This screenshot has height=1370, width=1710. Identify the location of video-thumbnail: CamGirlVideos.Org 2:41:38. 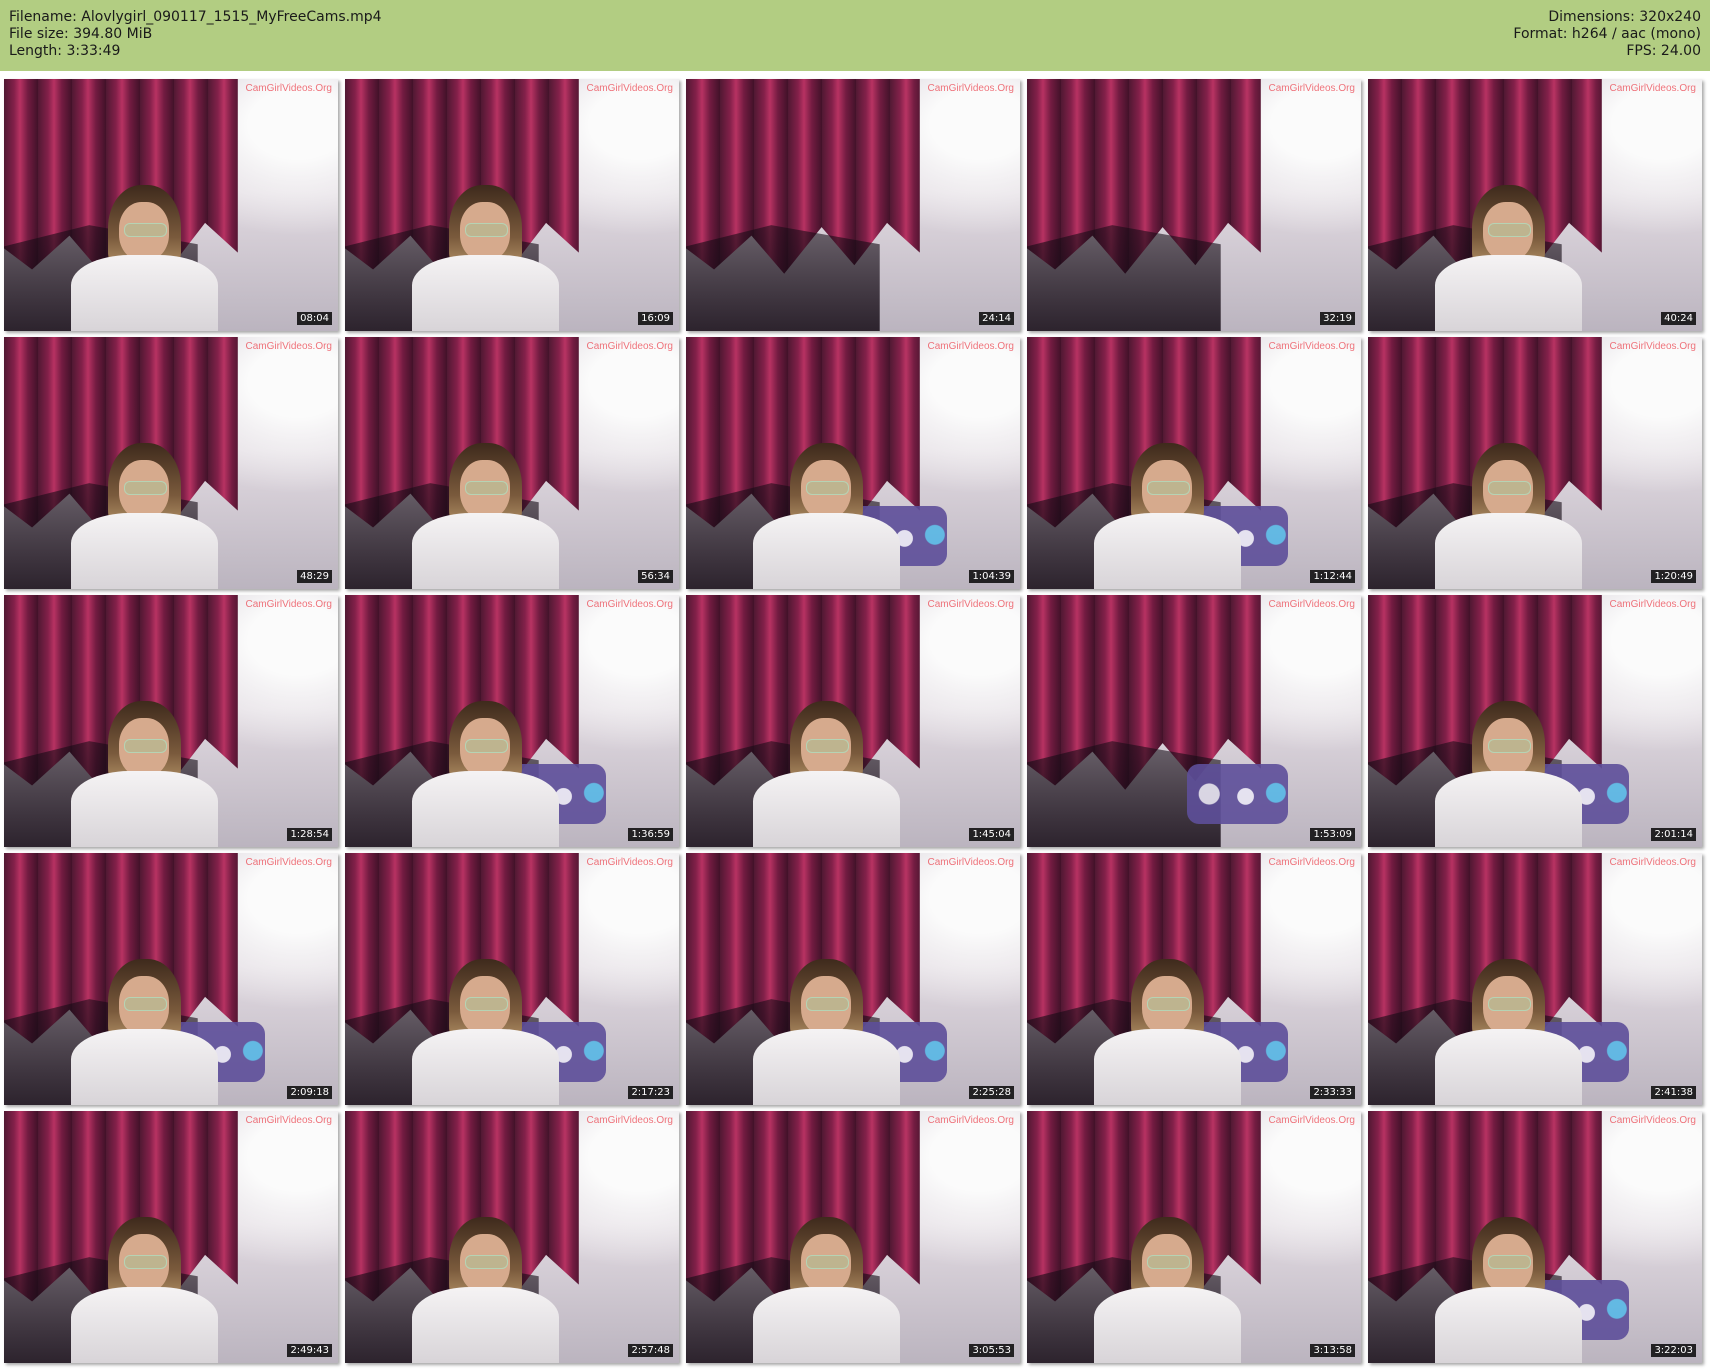
(1535, 979).